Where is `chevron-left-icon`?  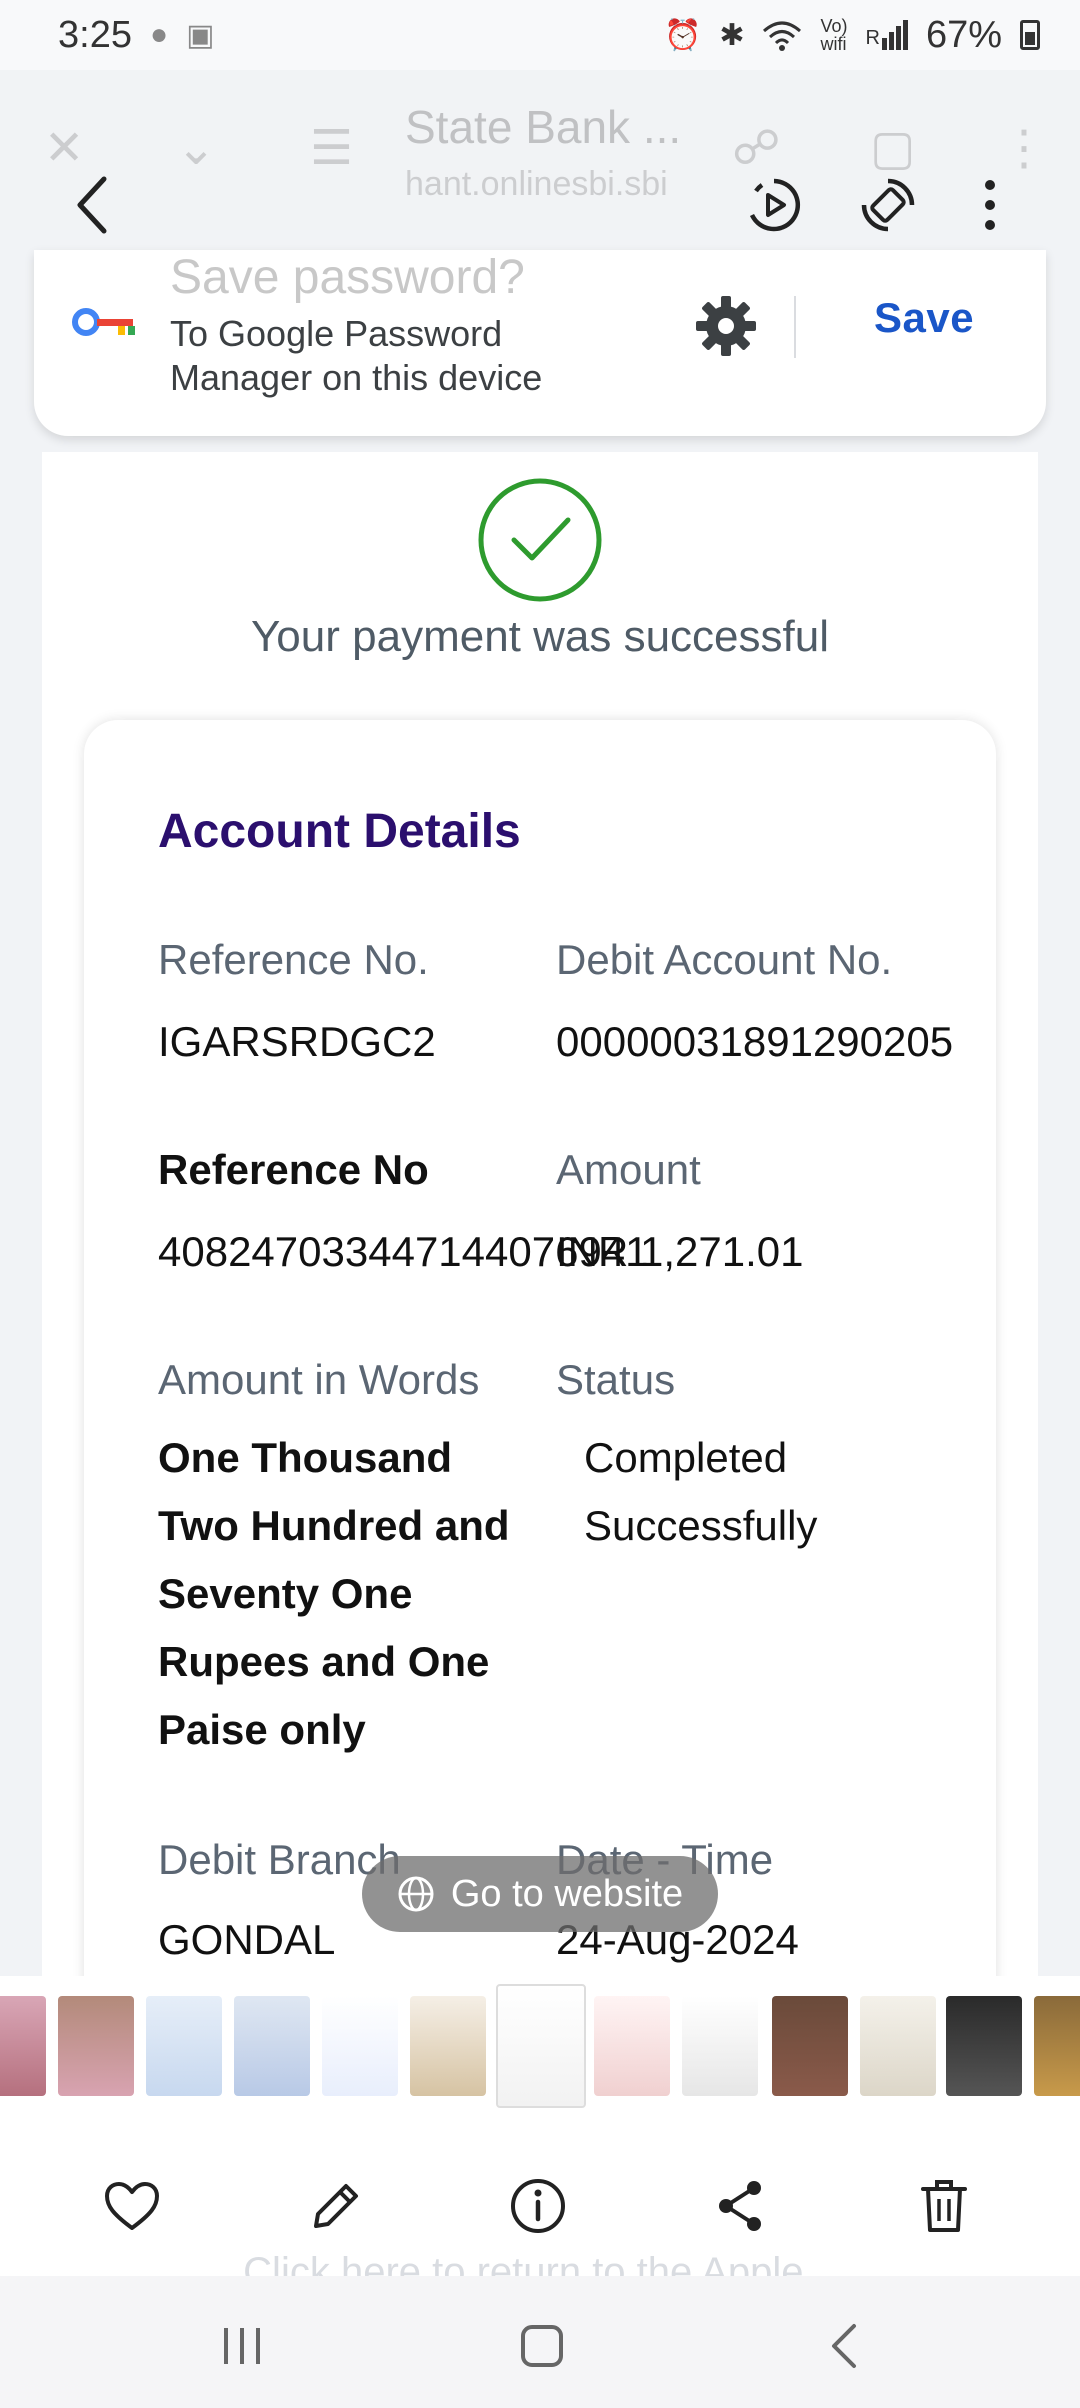 chevron-left-icon is located at coordinates (844, 2346).